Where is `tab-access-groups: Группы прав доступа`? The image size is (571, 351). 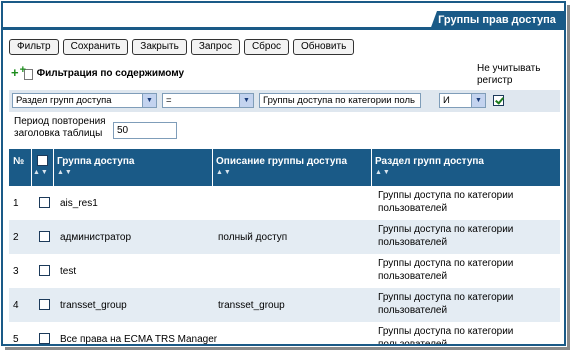
tab-access-groups: Группы прав доступа is located at coordinates (497, 20).